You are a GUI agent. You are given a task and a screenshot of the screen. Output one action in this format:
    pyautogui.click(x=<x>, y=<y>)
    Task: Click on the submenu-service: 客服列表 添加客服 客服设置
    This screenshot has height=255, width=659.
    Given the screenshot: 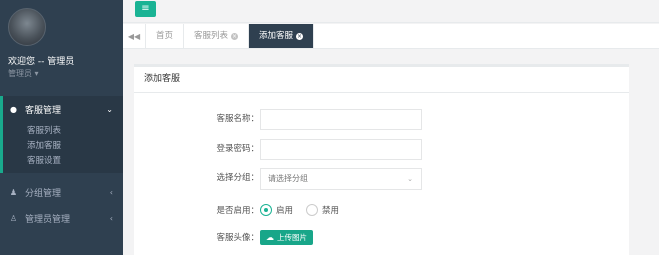 What is the action you would take?
    pyautogui.click(x=61, y=147)
    